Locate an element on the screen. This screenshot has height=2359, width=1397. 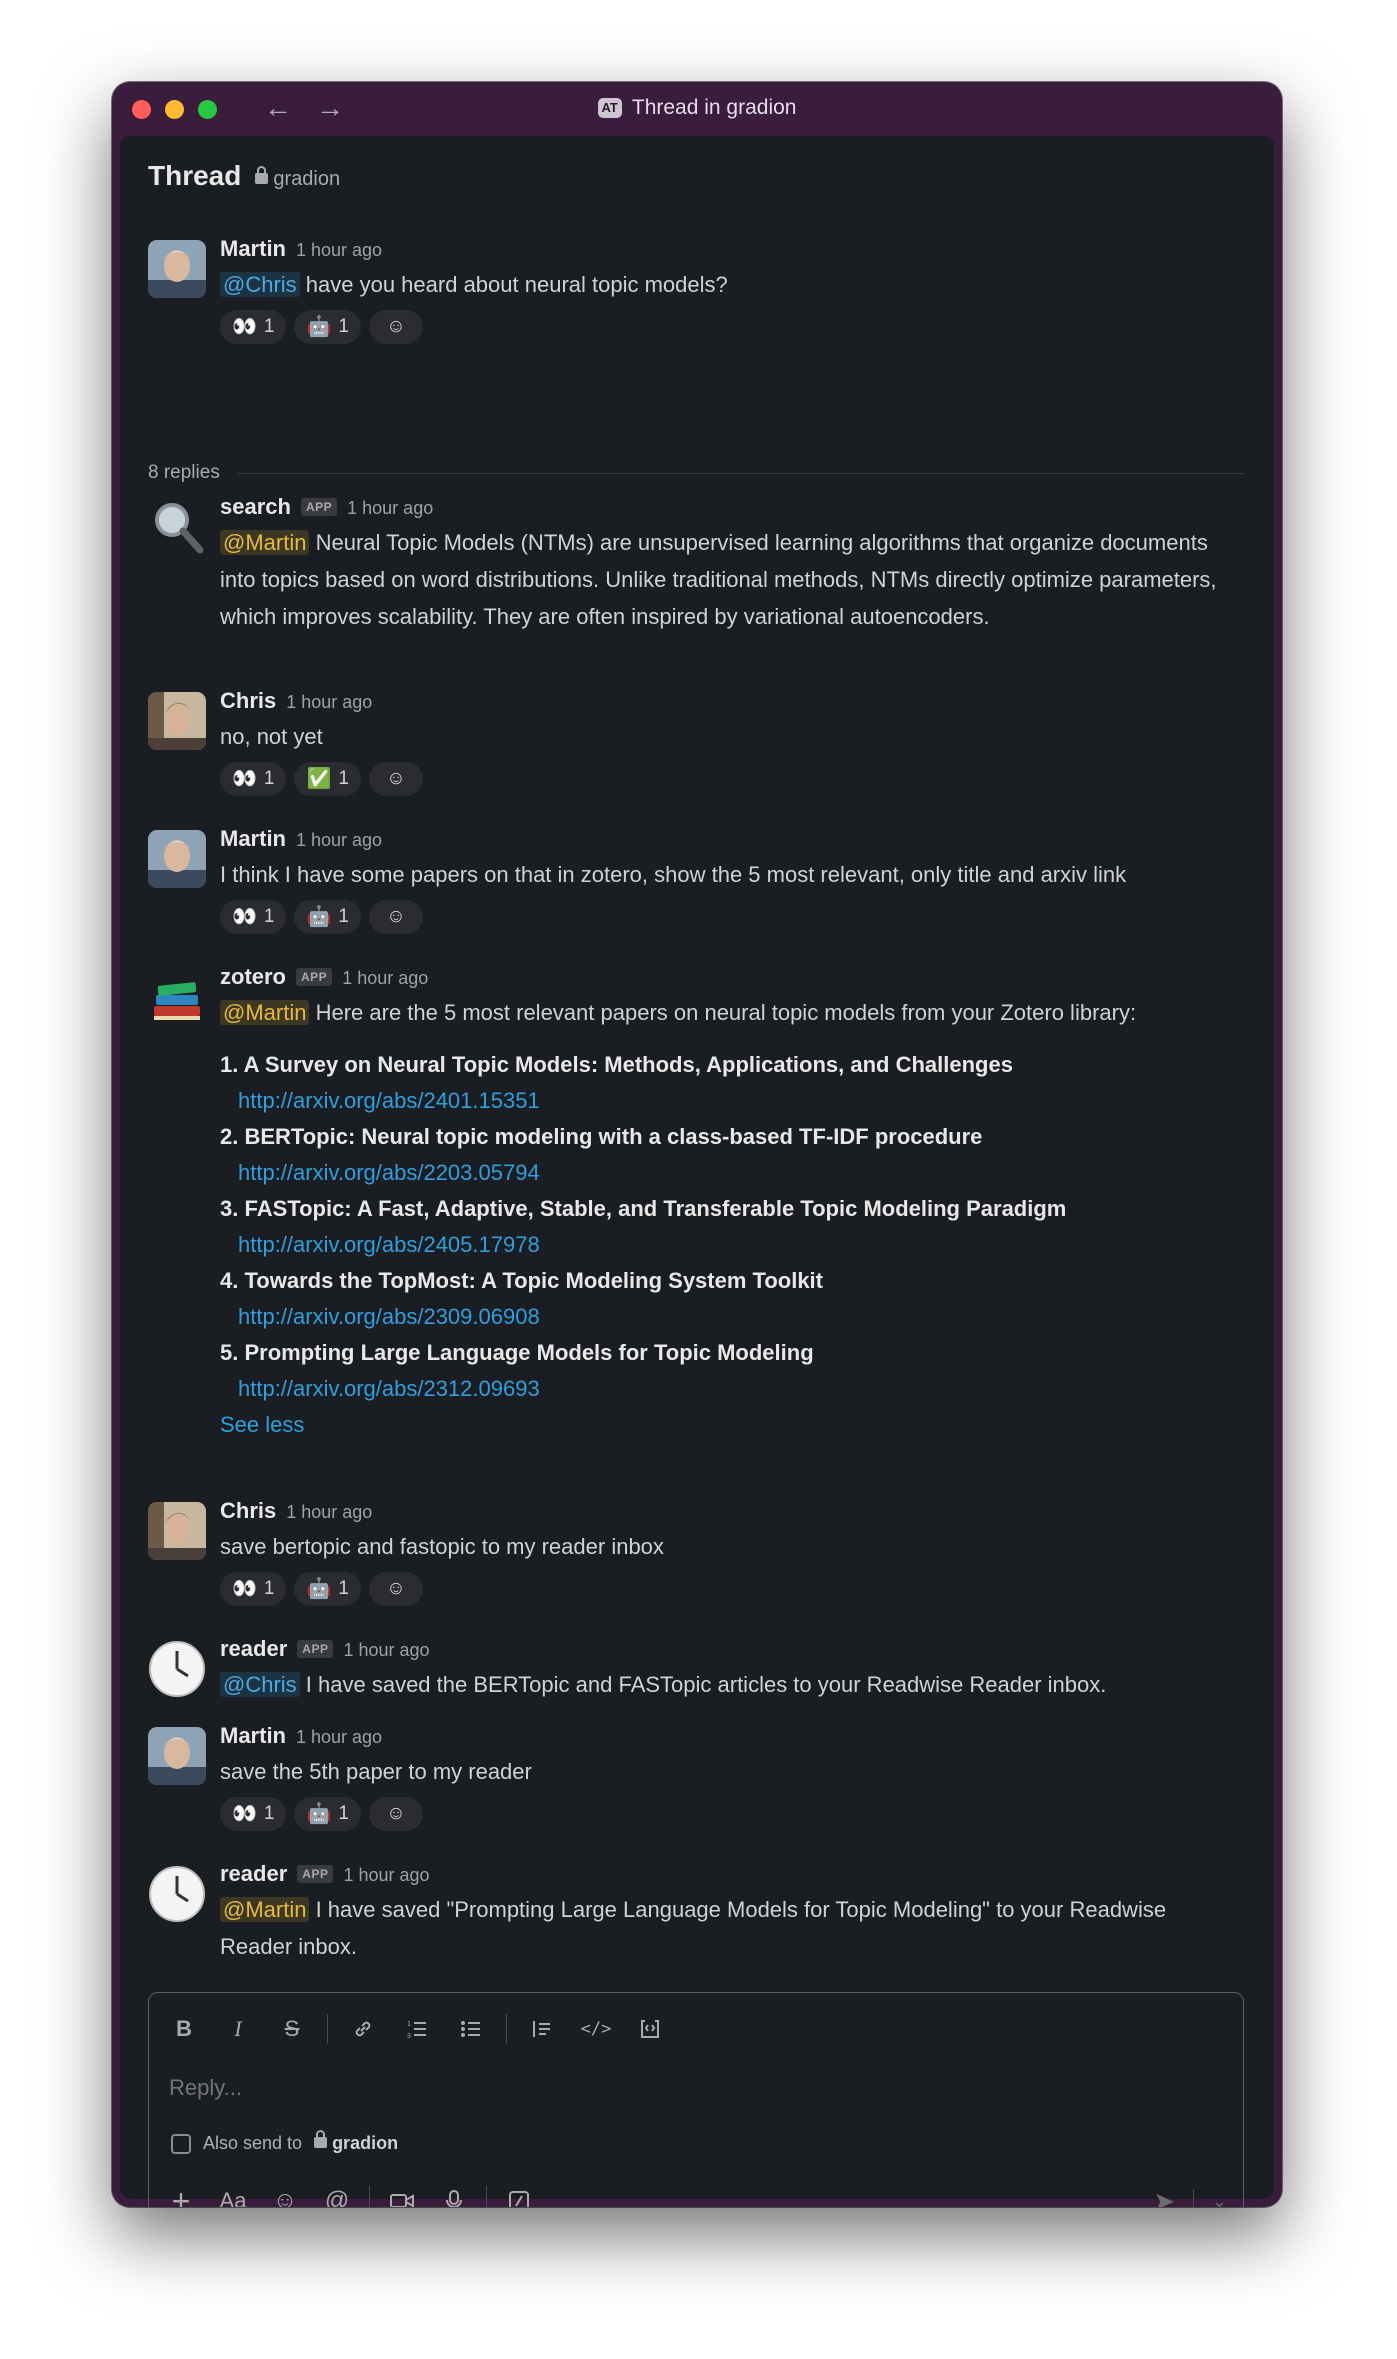
reply-input is located at coordinates (619, 2088).